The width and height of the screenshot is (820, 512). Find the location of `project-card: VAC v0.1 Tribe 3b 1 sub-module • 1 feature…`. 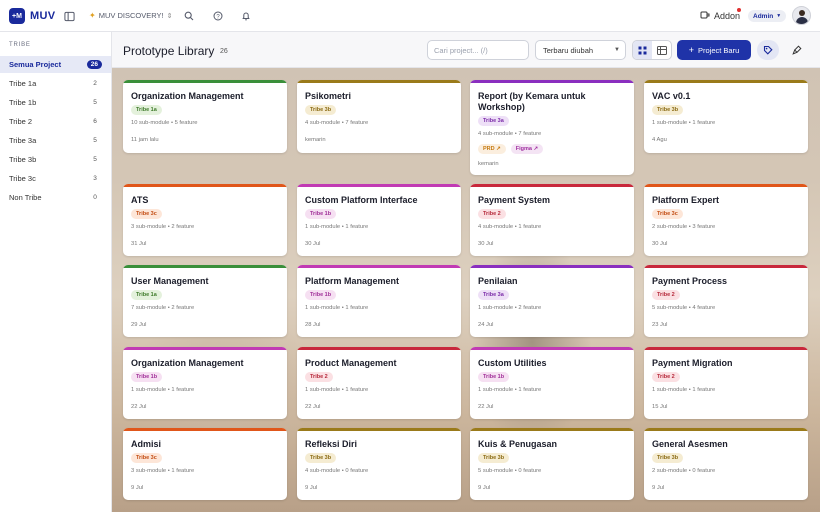

project-card: VAC v0.1 Tribe 3b 1 sub-module • 1 feature… is located at coordinates (726, 116).